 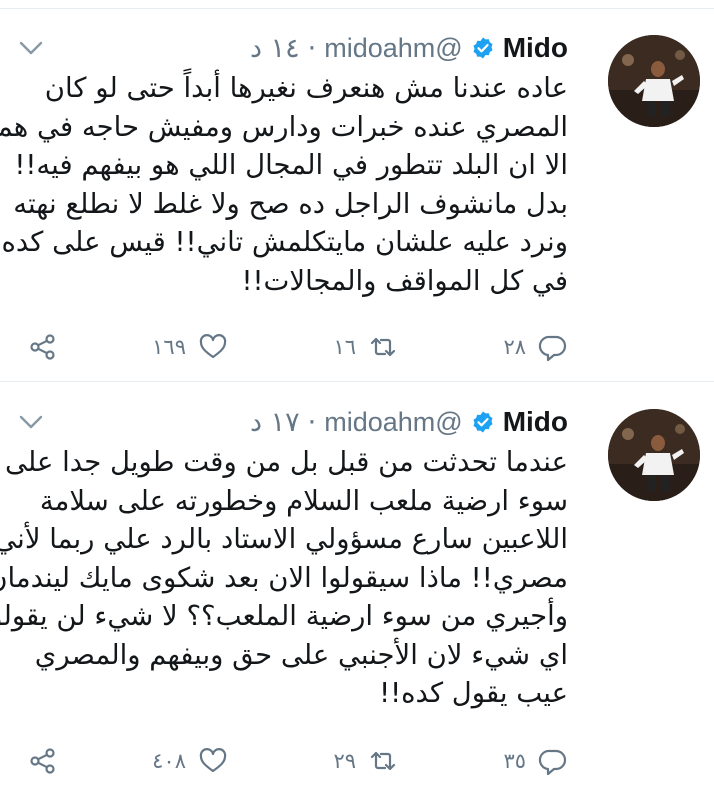 I want to click on retweet-button: ٢٩, so click(x=343, y=761).